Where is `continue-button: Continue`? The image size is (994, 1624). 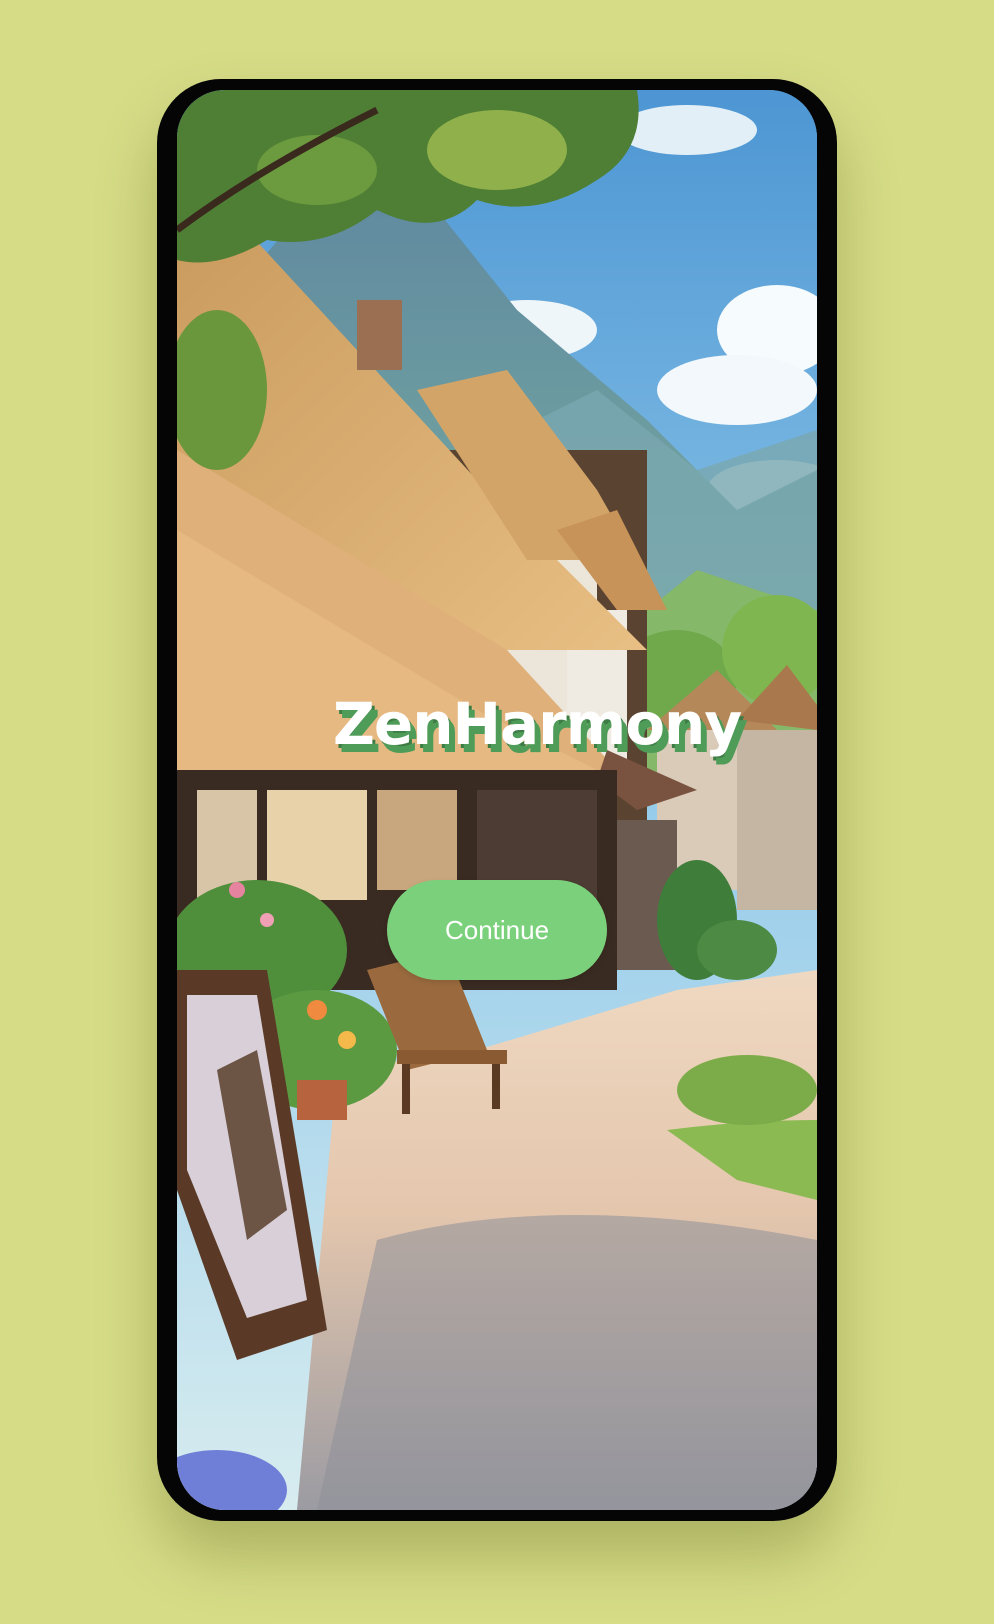 continue-button: Continue is located at coordinates (497, 930).